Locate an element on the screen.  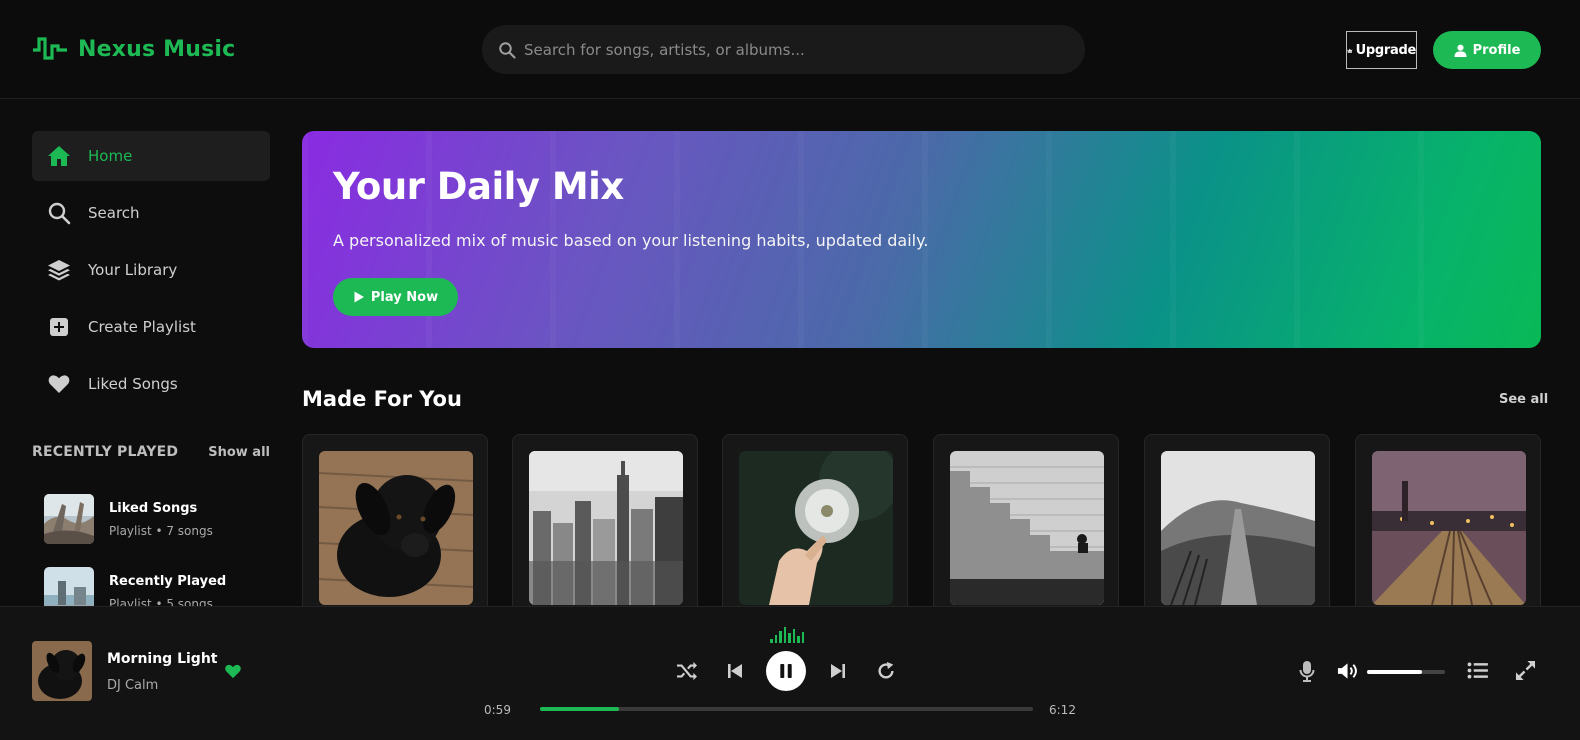
expand-icon is located at coordinates (1525, 670).